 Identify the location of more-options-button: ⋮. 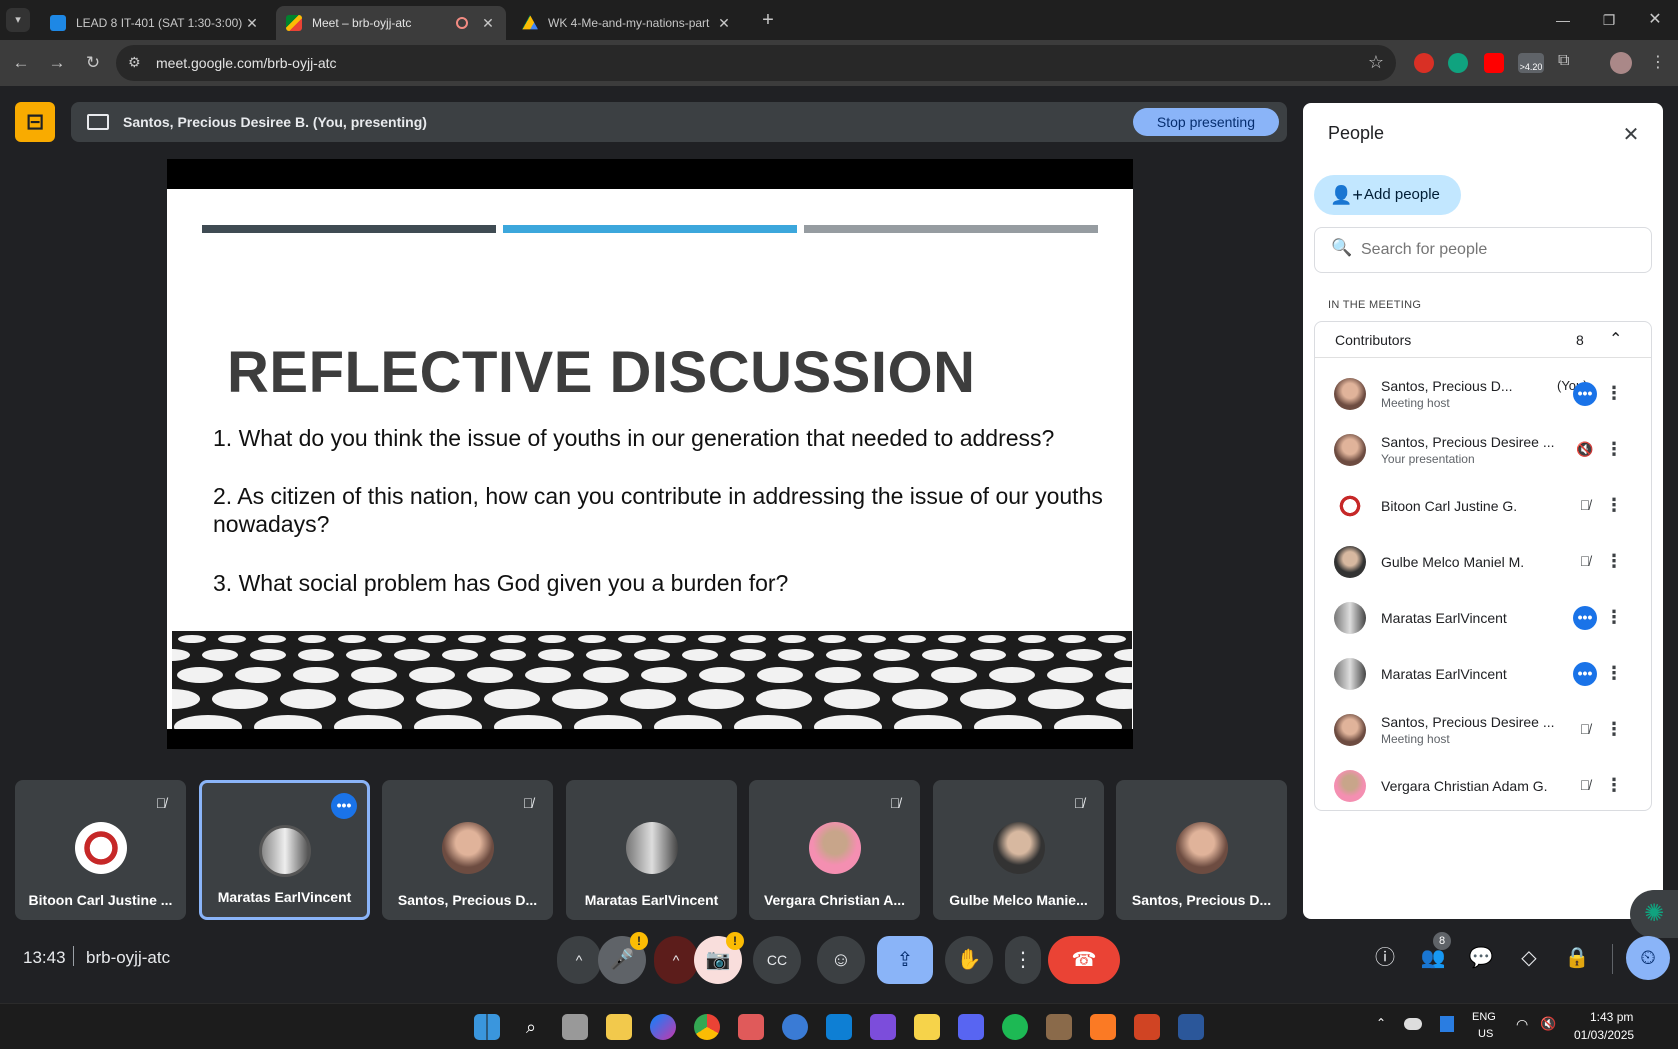
(1023, 960).